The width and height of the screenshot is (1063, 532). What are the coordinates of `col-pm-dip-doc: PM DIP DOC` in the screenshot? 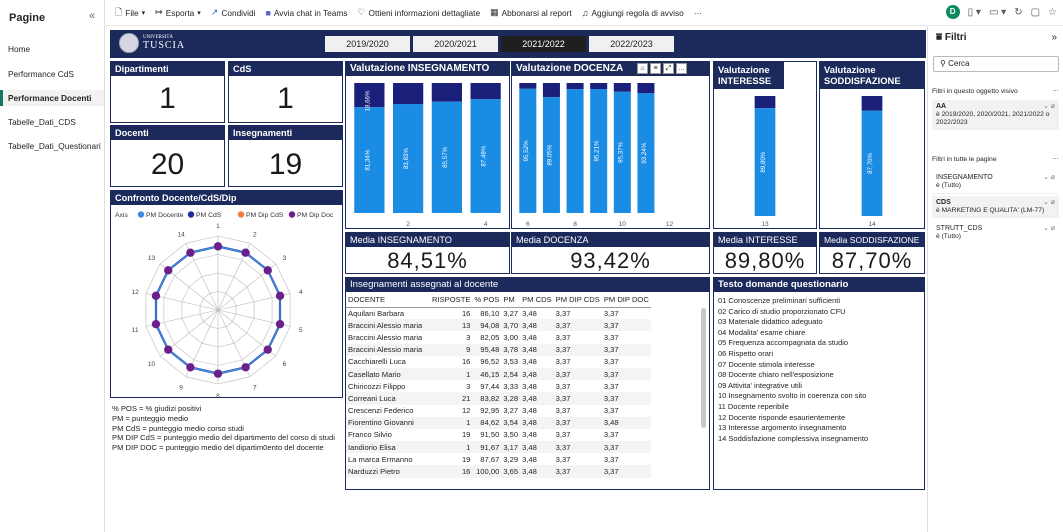 It's located at (626, 300).